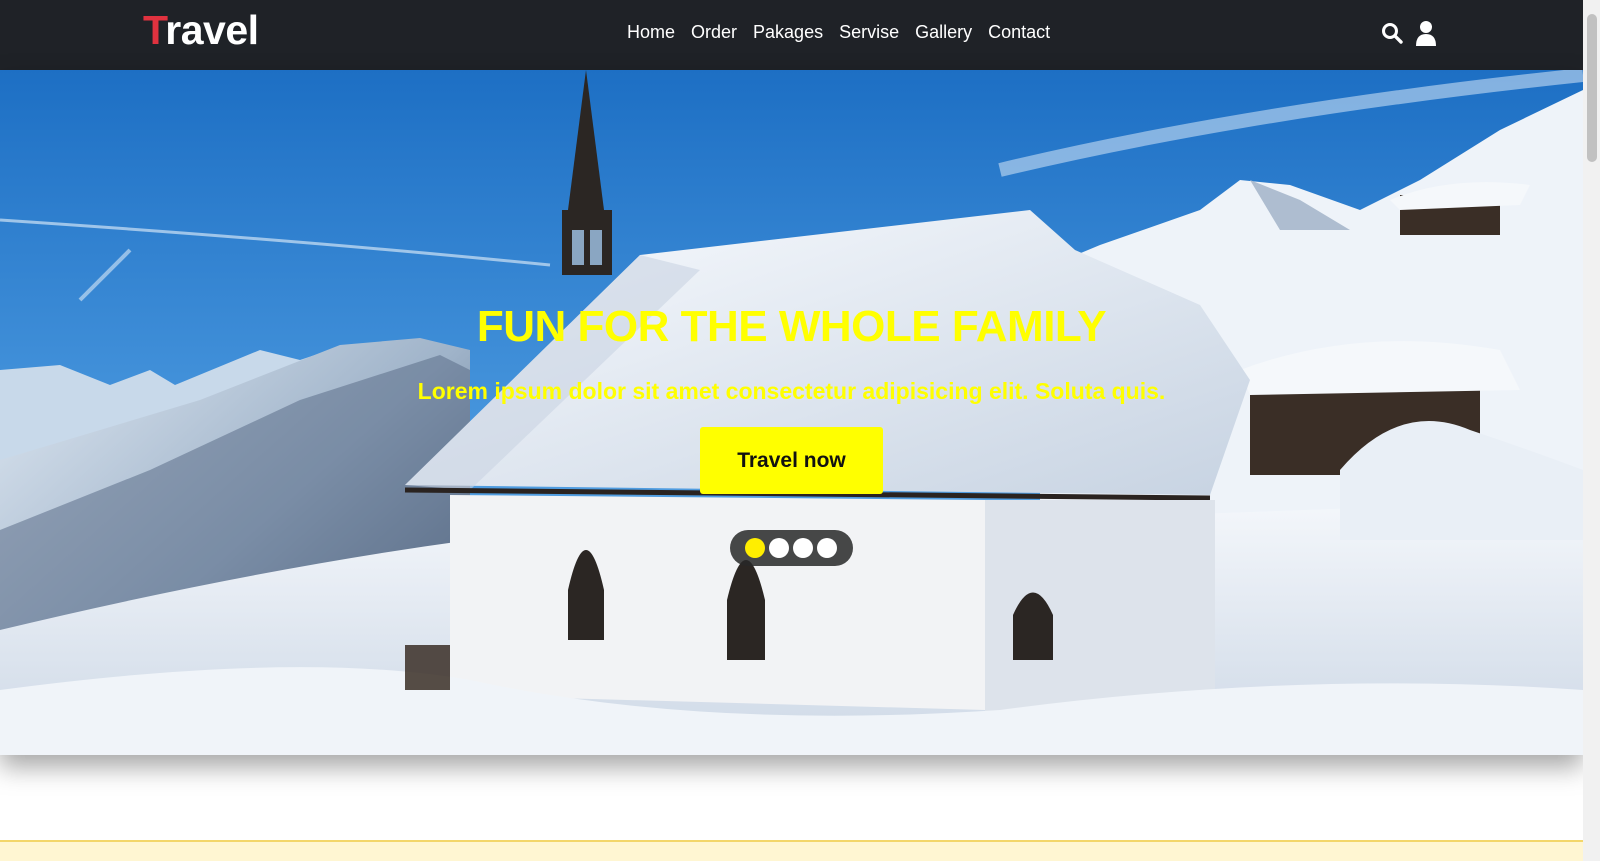  Describe the element at coordinates (791, 460) in the screenshot. I see `travel-now-button: Travel now` at that location.